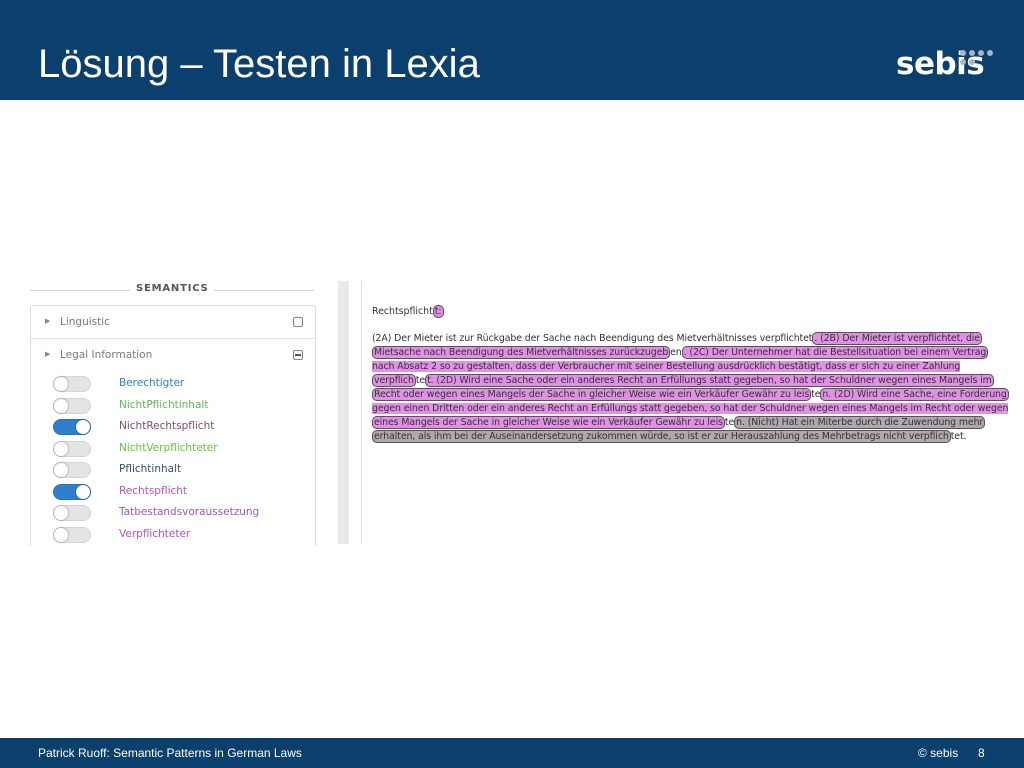 The height and width of the screenshot is (768, 1024). What do you see at coordinates (167, 426) in the screenshot?
I see `toggle-label: NichtRechtspflicht` at bounding box center [167, 426].